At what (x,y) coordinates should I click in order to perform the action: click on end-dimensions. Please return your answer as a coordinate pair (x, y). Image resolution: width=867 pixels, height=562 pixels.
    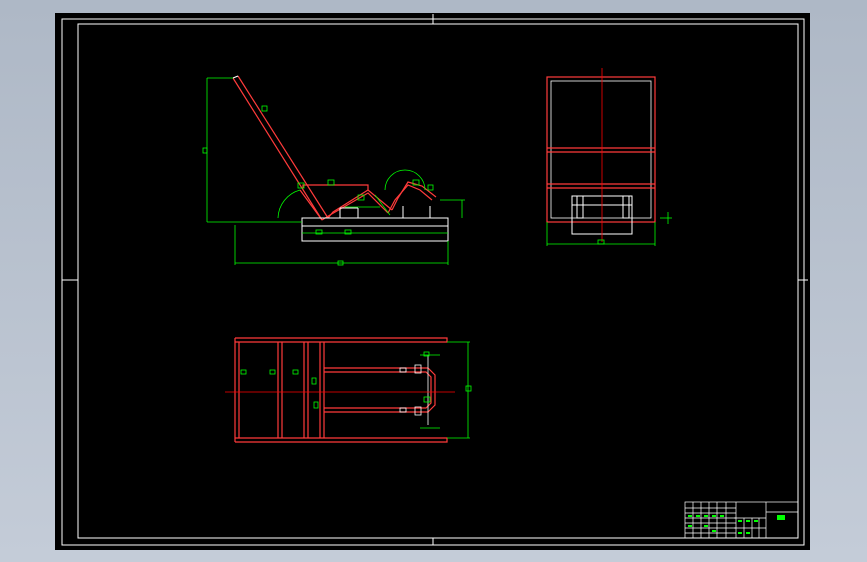
    Looking at the image, I should click on (609, 229).